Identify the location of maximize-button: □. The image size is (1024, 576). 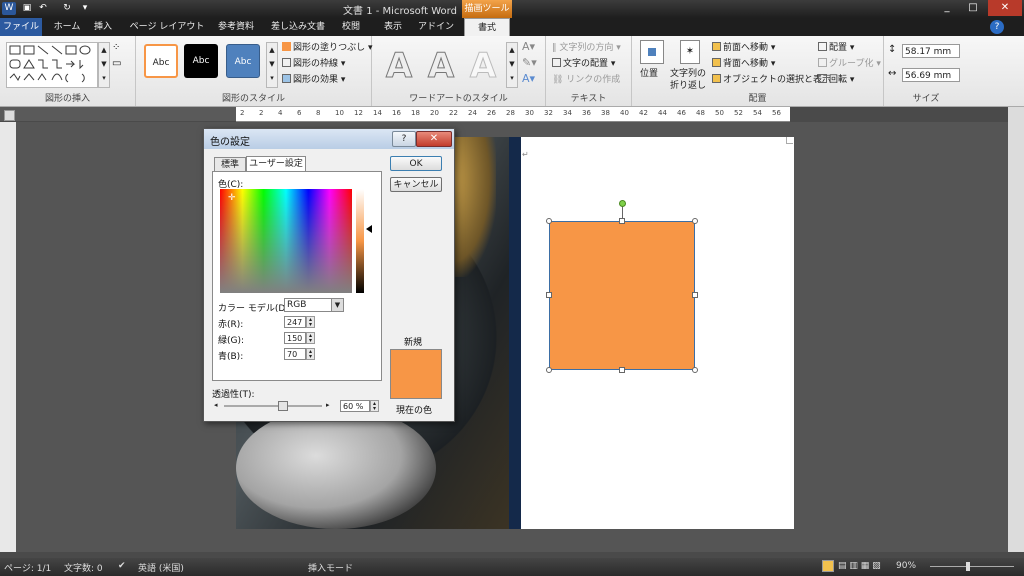
(973, 8).